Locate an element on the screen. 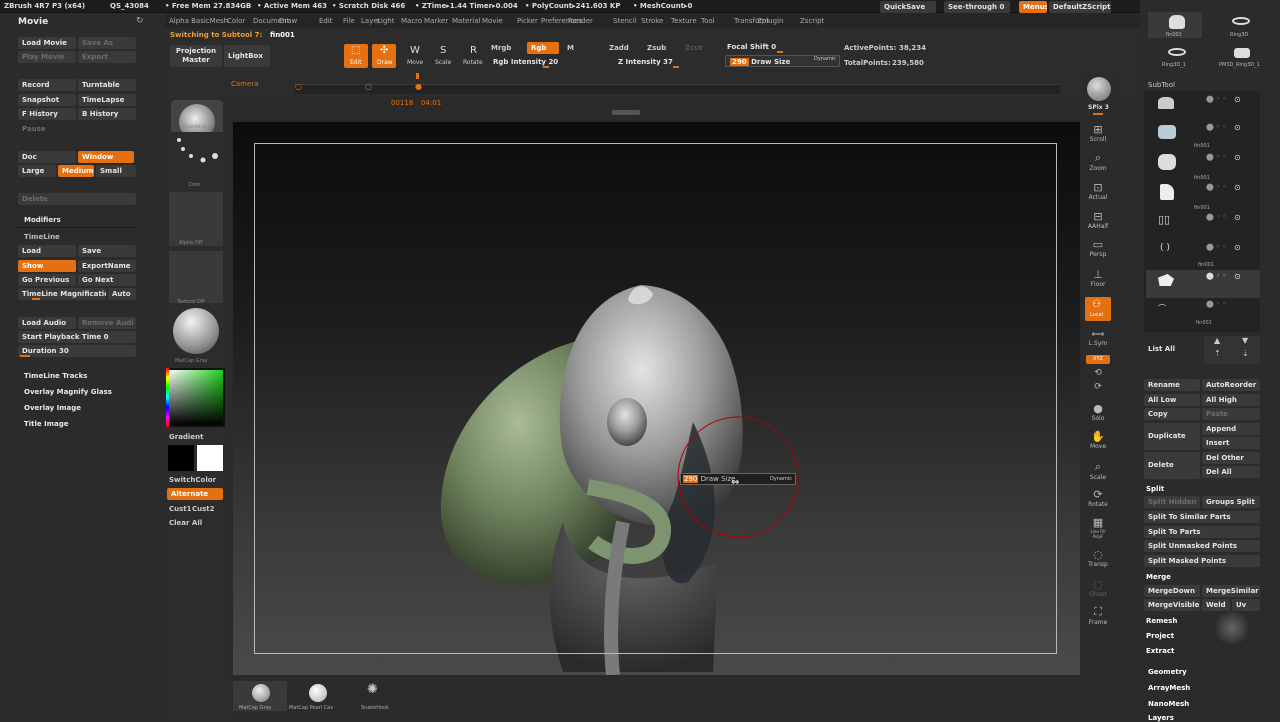 The height and width of the screenshot is (722, 1280). menu-brush: Color is located at coordinates (236, 21).